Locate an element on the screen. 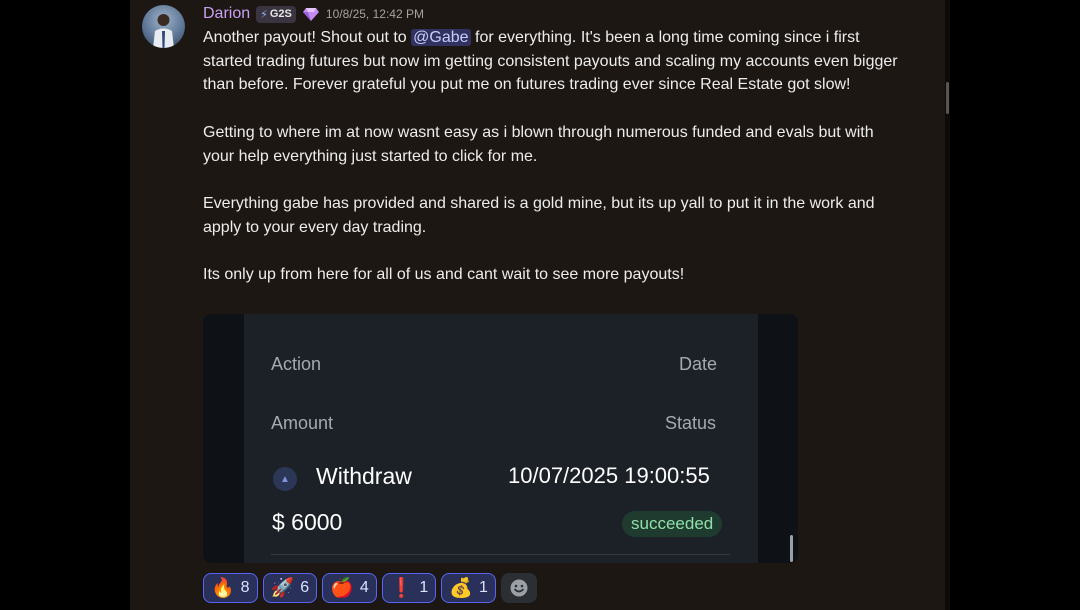  window-scrollbar-thumb is located at coordinates (947, 98).